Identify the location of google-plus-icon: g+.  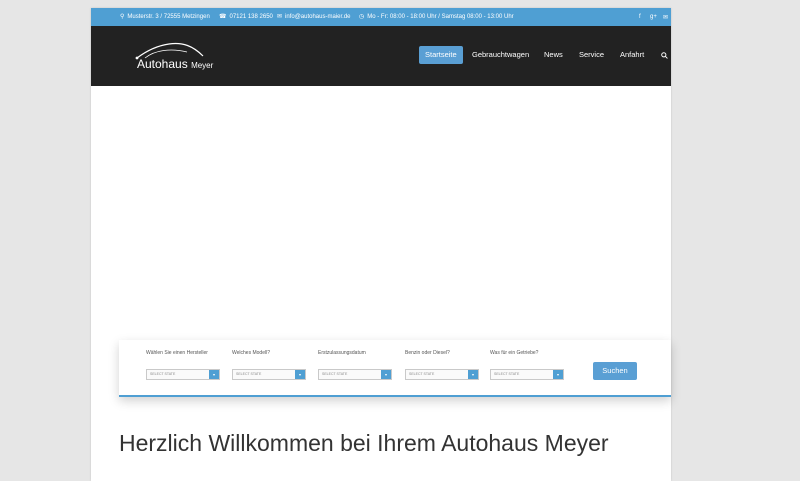
(653, 17).